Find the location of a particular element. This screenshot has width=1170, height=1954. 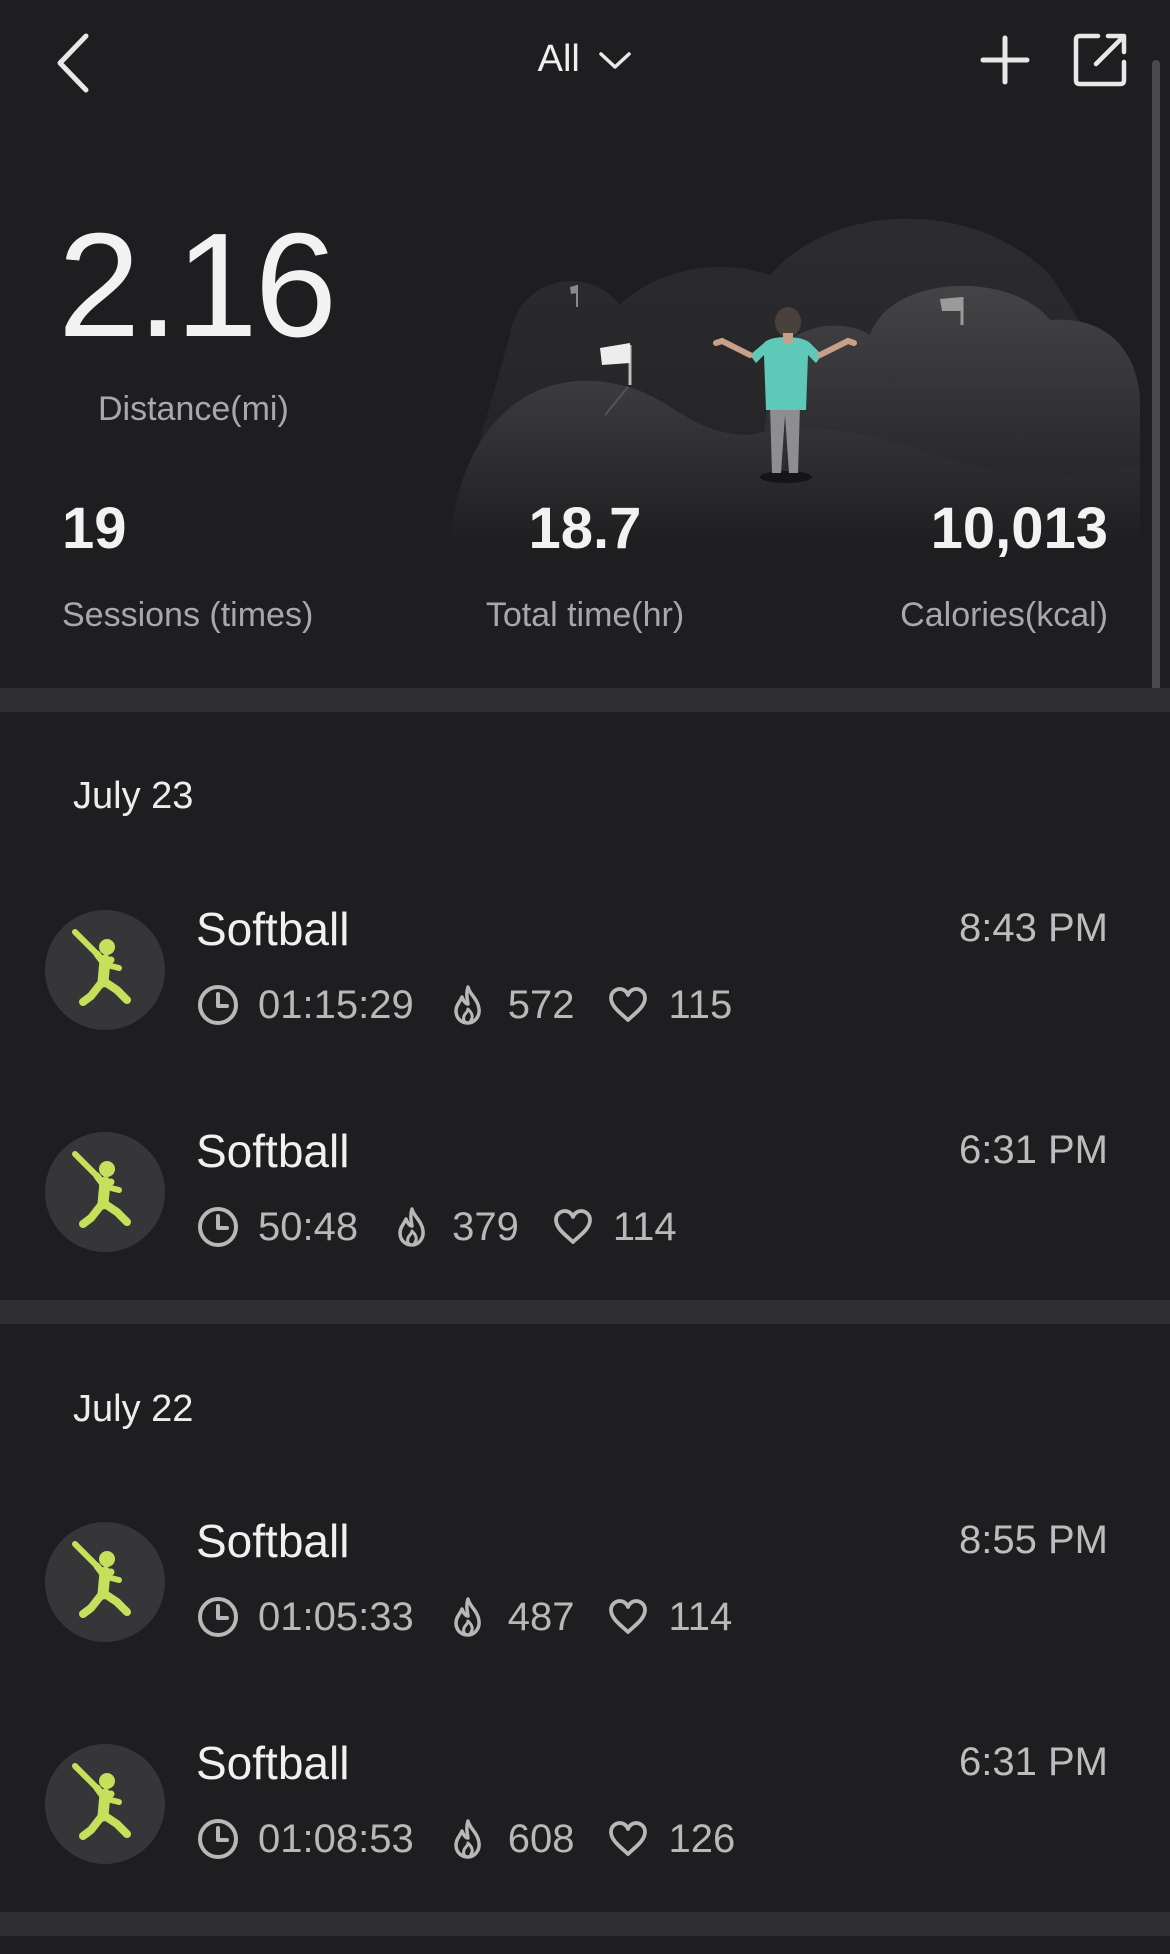

session-metrics: 01:05:33 487 114 is located at coordinates (480, 1617).